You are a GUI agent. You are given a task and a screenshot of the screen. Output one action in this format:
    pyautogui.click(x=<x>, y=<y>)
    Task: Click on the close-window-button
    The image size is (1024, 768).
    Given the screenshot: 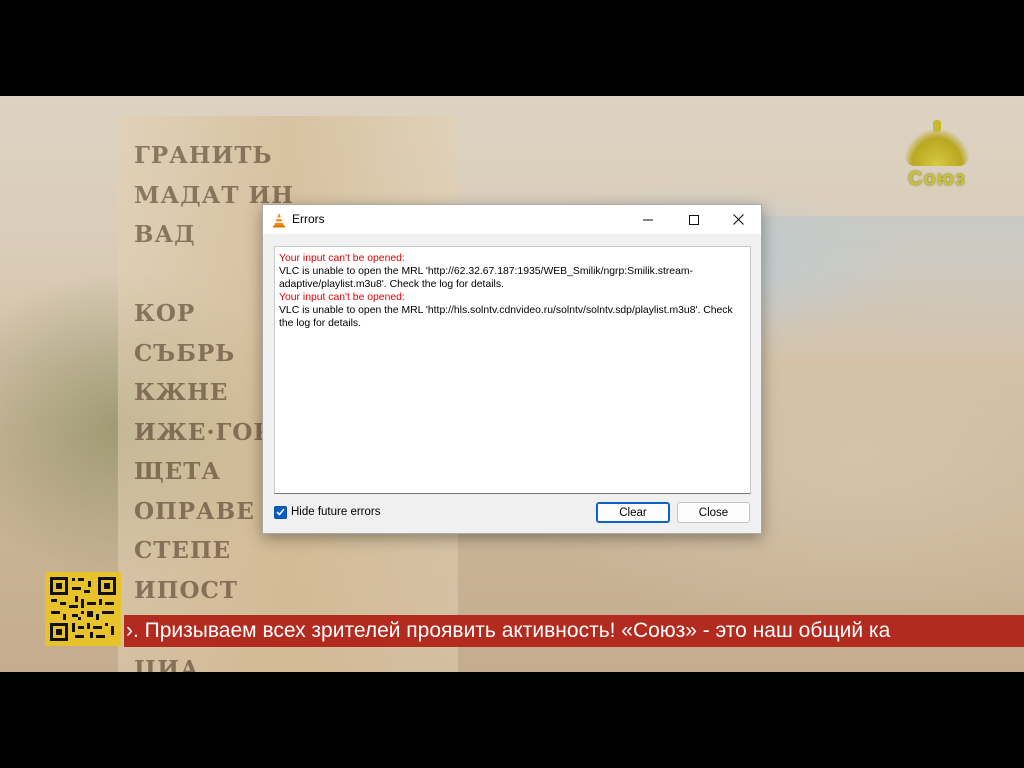 What is the action you would take?
    pyautogui.click(x=738, y=219)
    